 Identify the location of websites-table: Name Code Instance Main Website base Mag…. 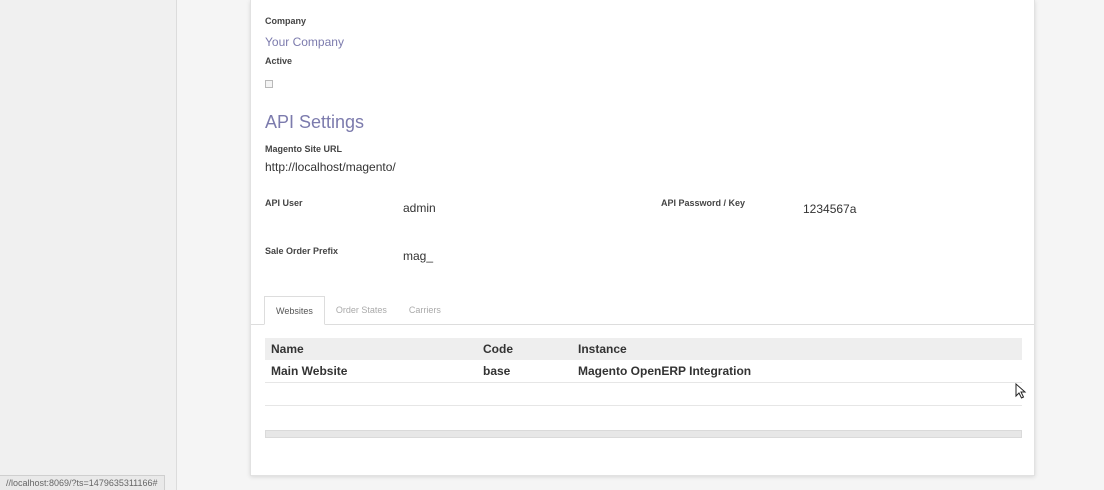
(643, 372).